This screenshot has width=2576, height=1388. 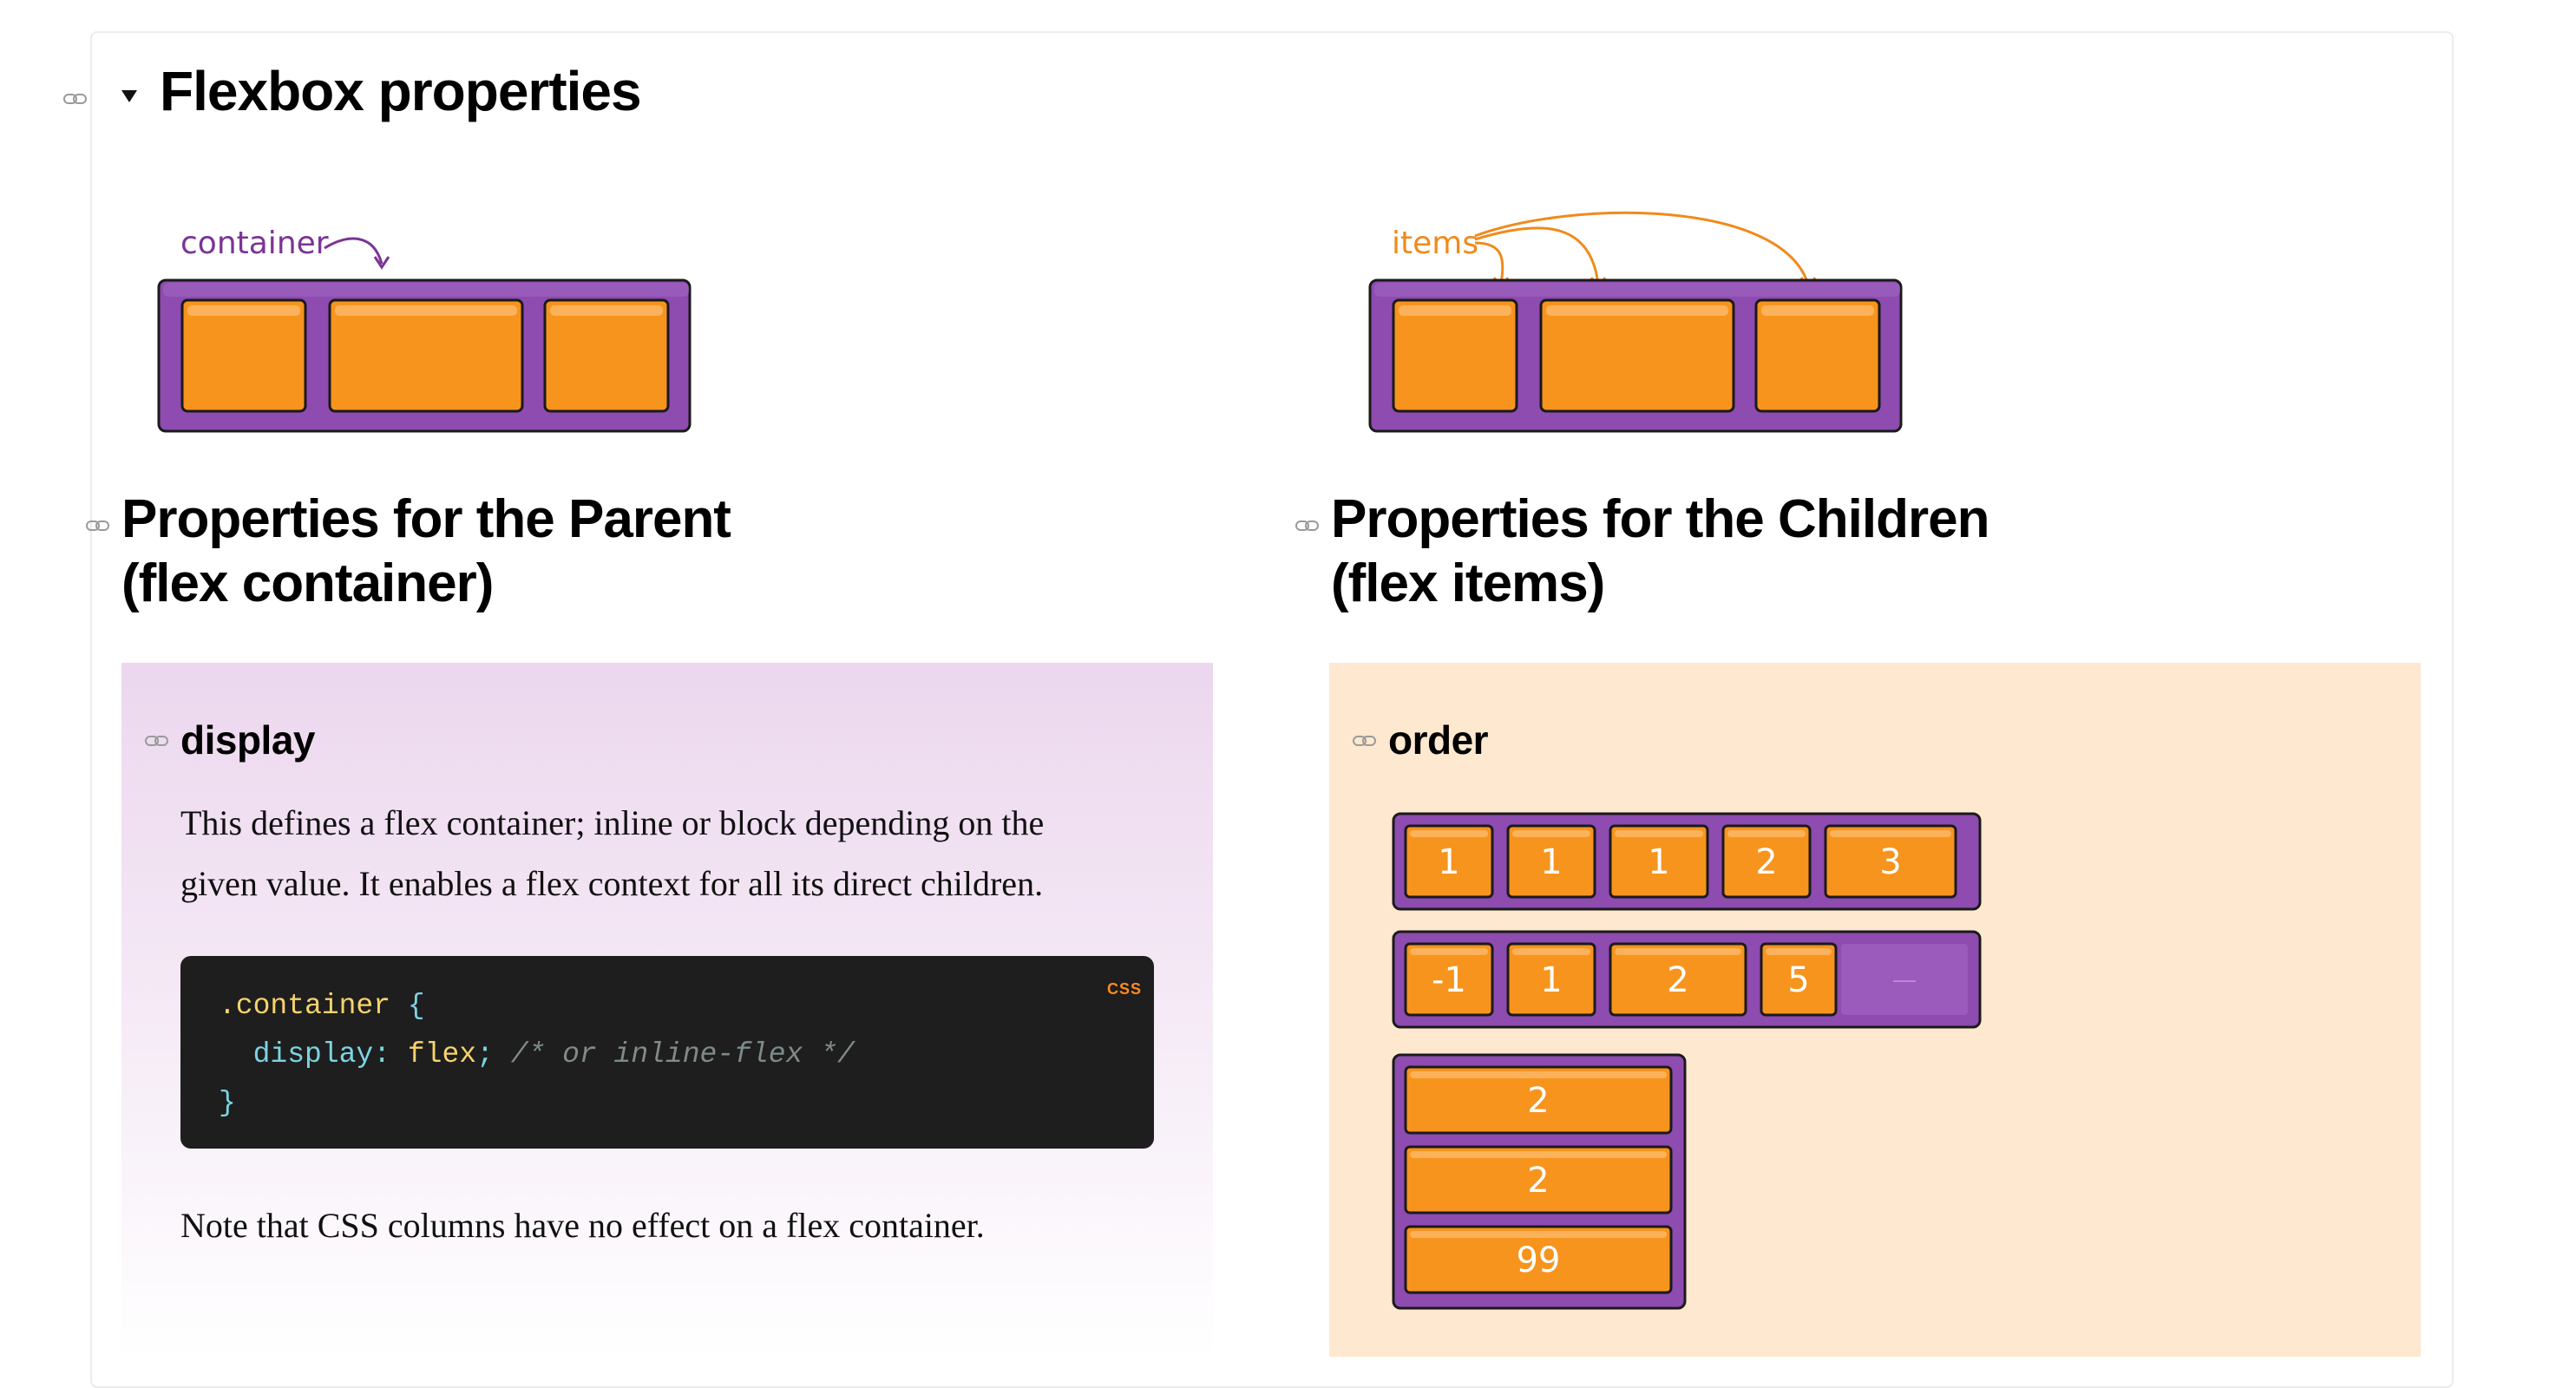 What do you see at coordinates (1798, 980) in the screenshot?
I see `order-row2-item-label: 5` at bounding box center [1798, 980].